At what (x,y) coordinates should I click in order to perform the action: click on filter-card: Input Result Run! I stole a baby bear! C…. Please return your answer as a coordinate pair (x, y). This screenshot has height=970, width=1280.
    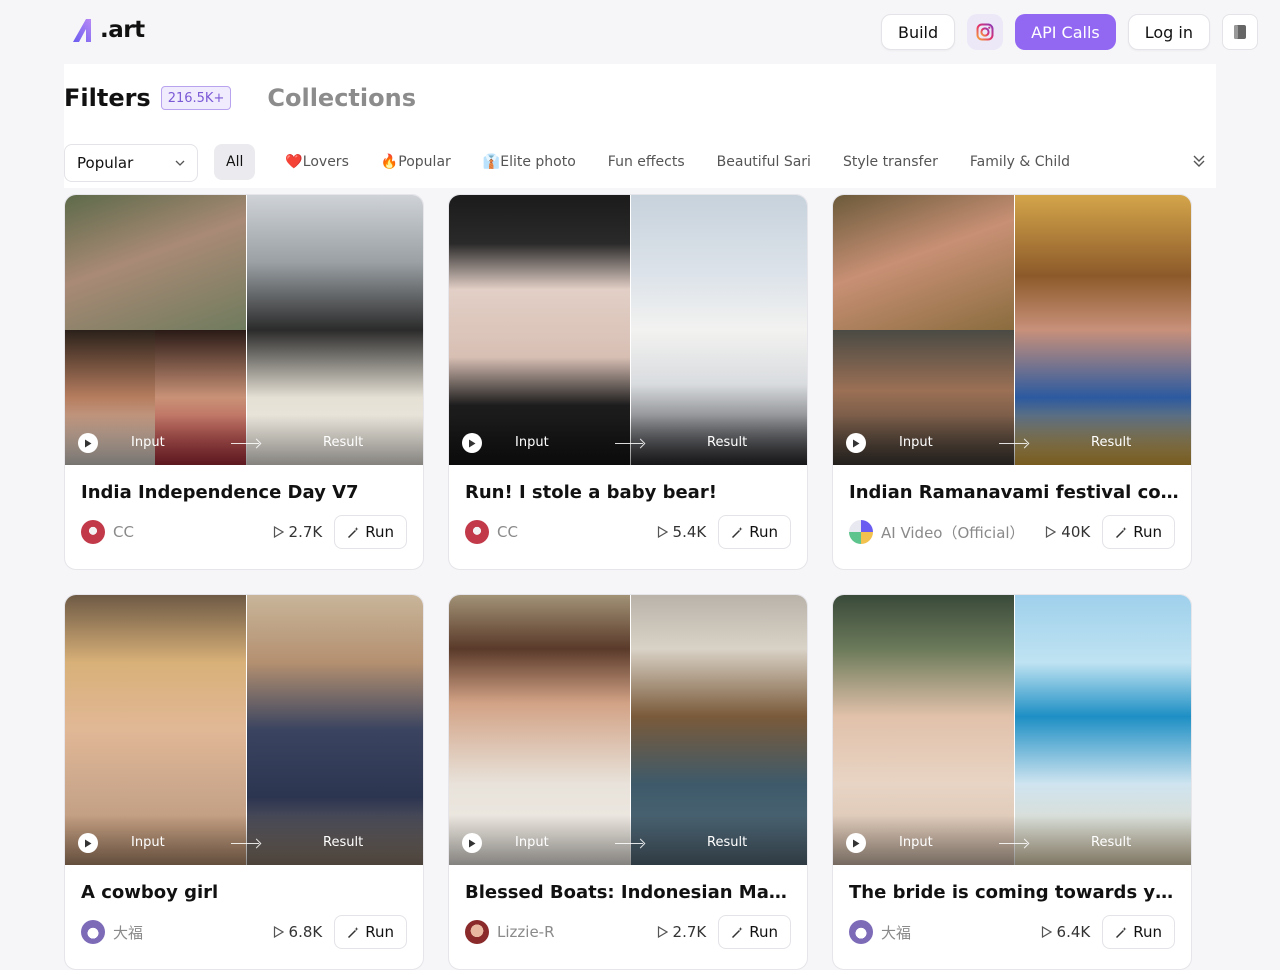
    Looking at the image, I should click on (628, 382).